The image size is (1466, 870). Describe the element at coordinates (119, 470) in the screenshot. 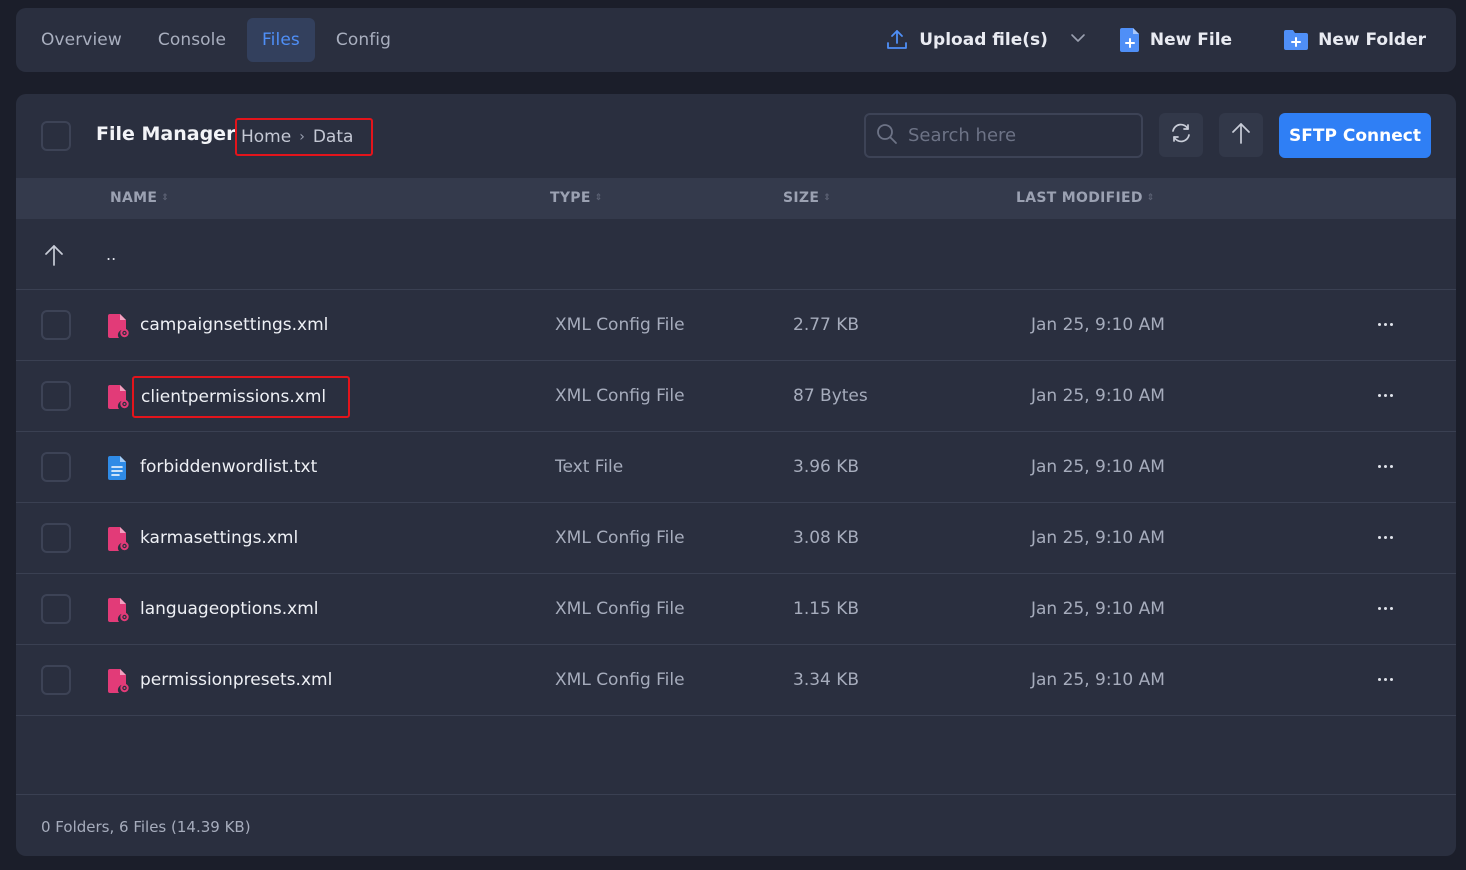

I see `text-file-icon` at that location.